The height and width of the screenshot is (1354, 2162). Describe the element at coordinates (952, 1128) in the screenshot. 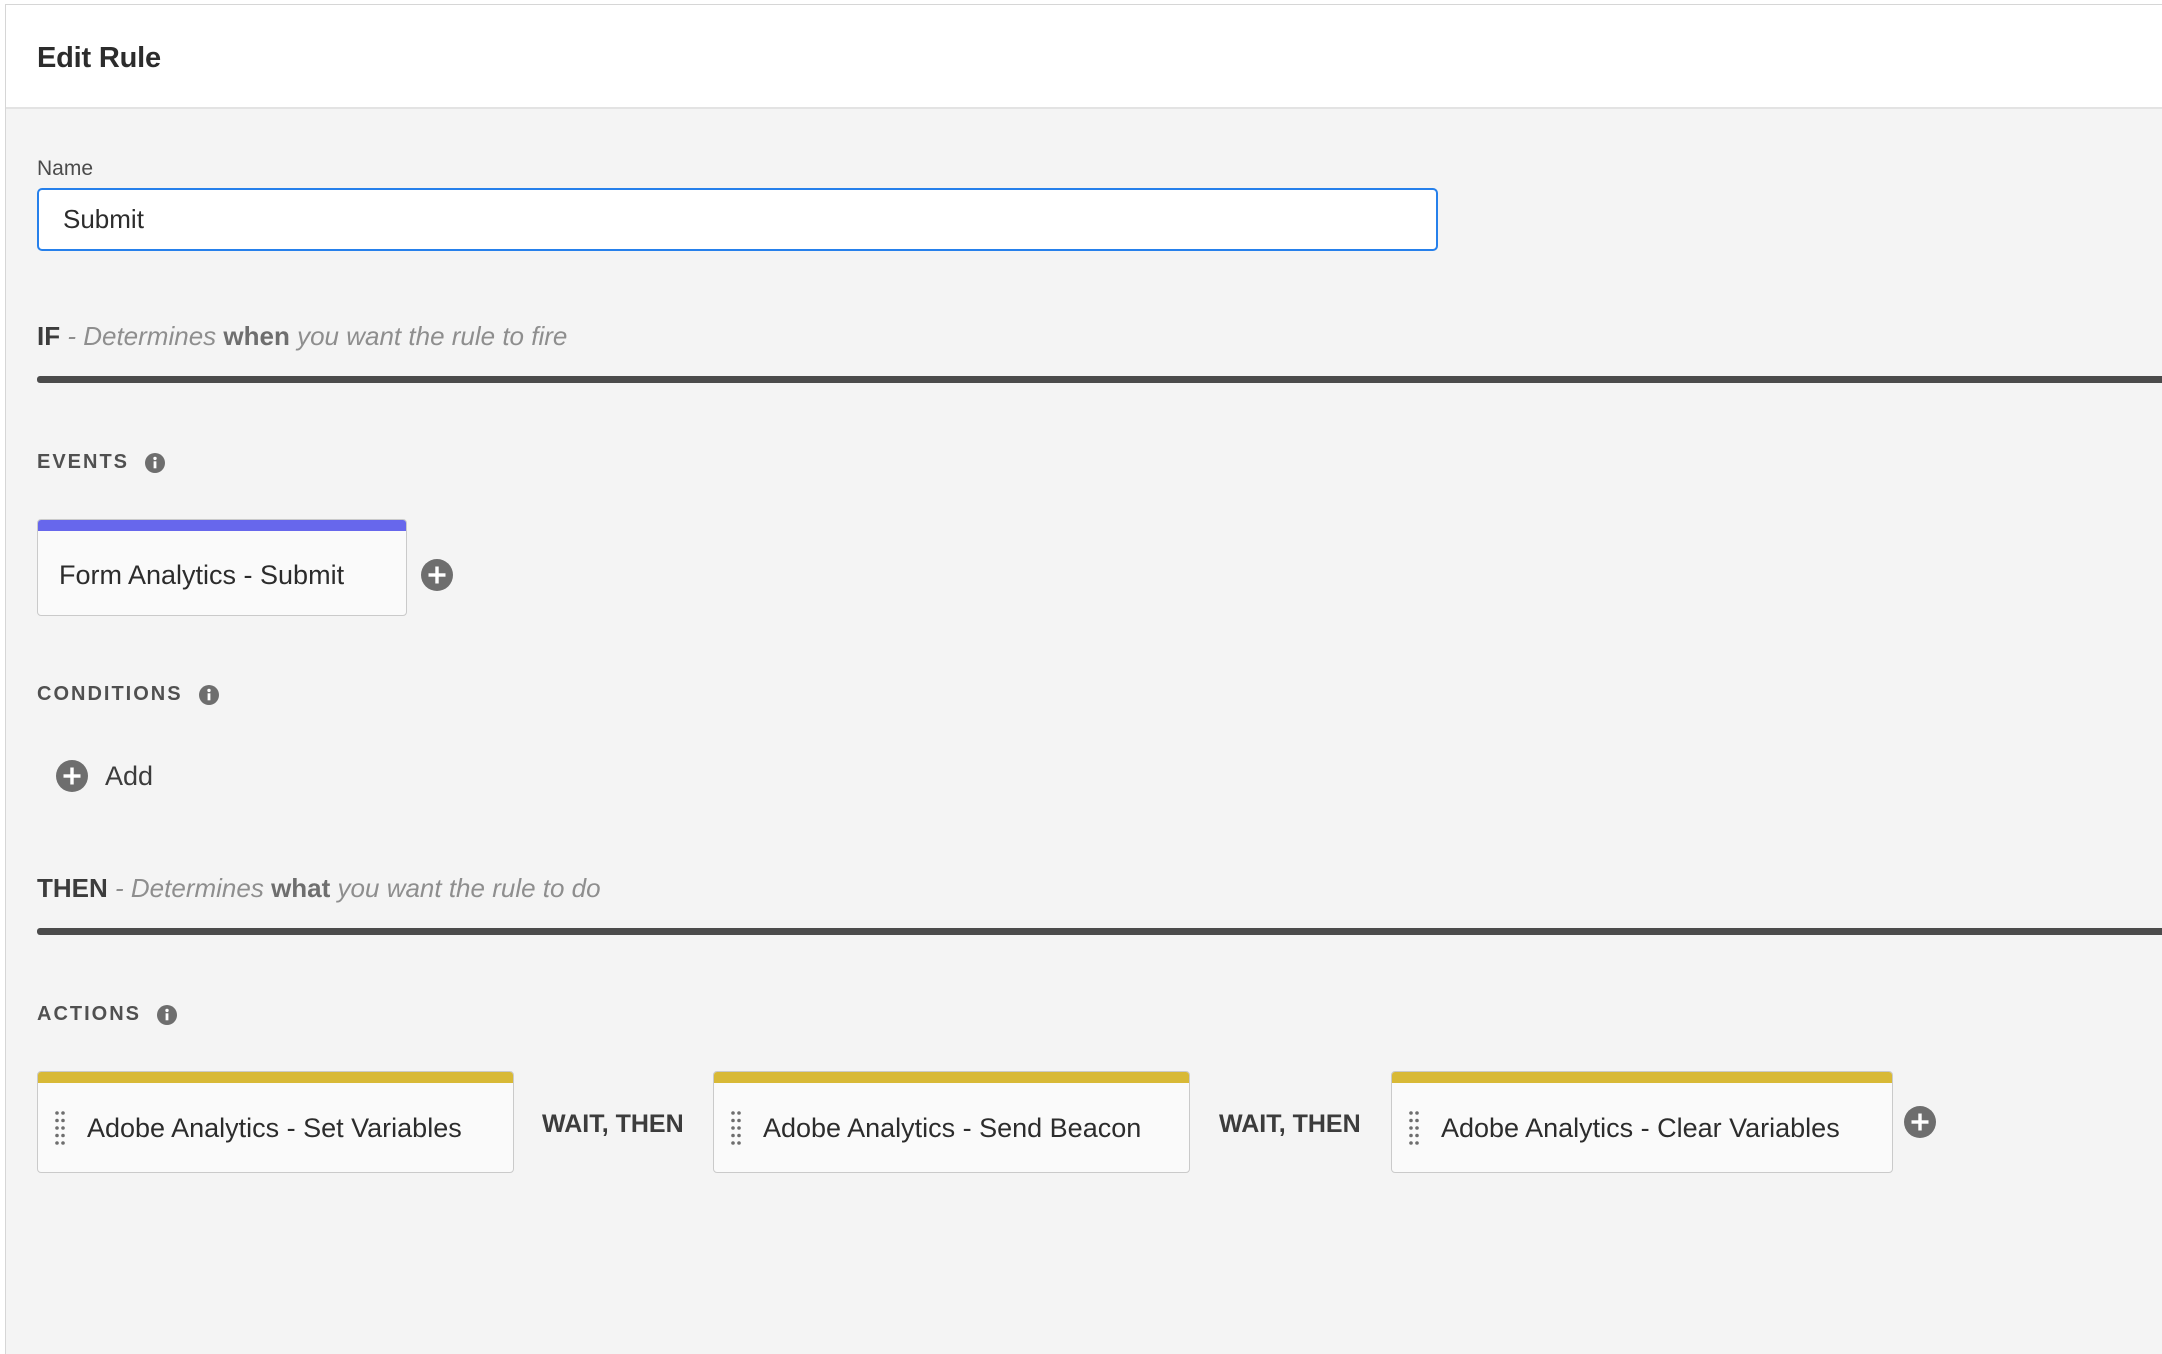

I see `action-card-label: Adobe Analytics - Send Beacon` at that location.